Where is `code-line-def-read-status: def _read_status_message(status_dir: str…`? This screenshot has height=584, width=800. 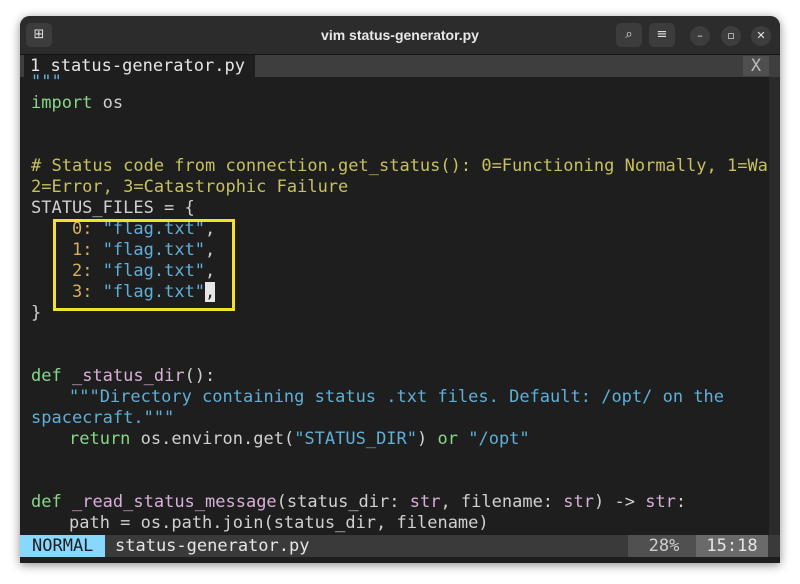
code-line-def-read-status: def _read_status_message(status_dir: str… is located at coordinates (358, 502).